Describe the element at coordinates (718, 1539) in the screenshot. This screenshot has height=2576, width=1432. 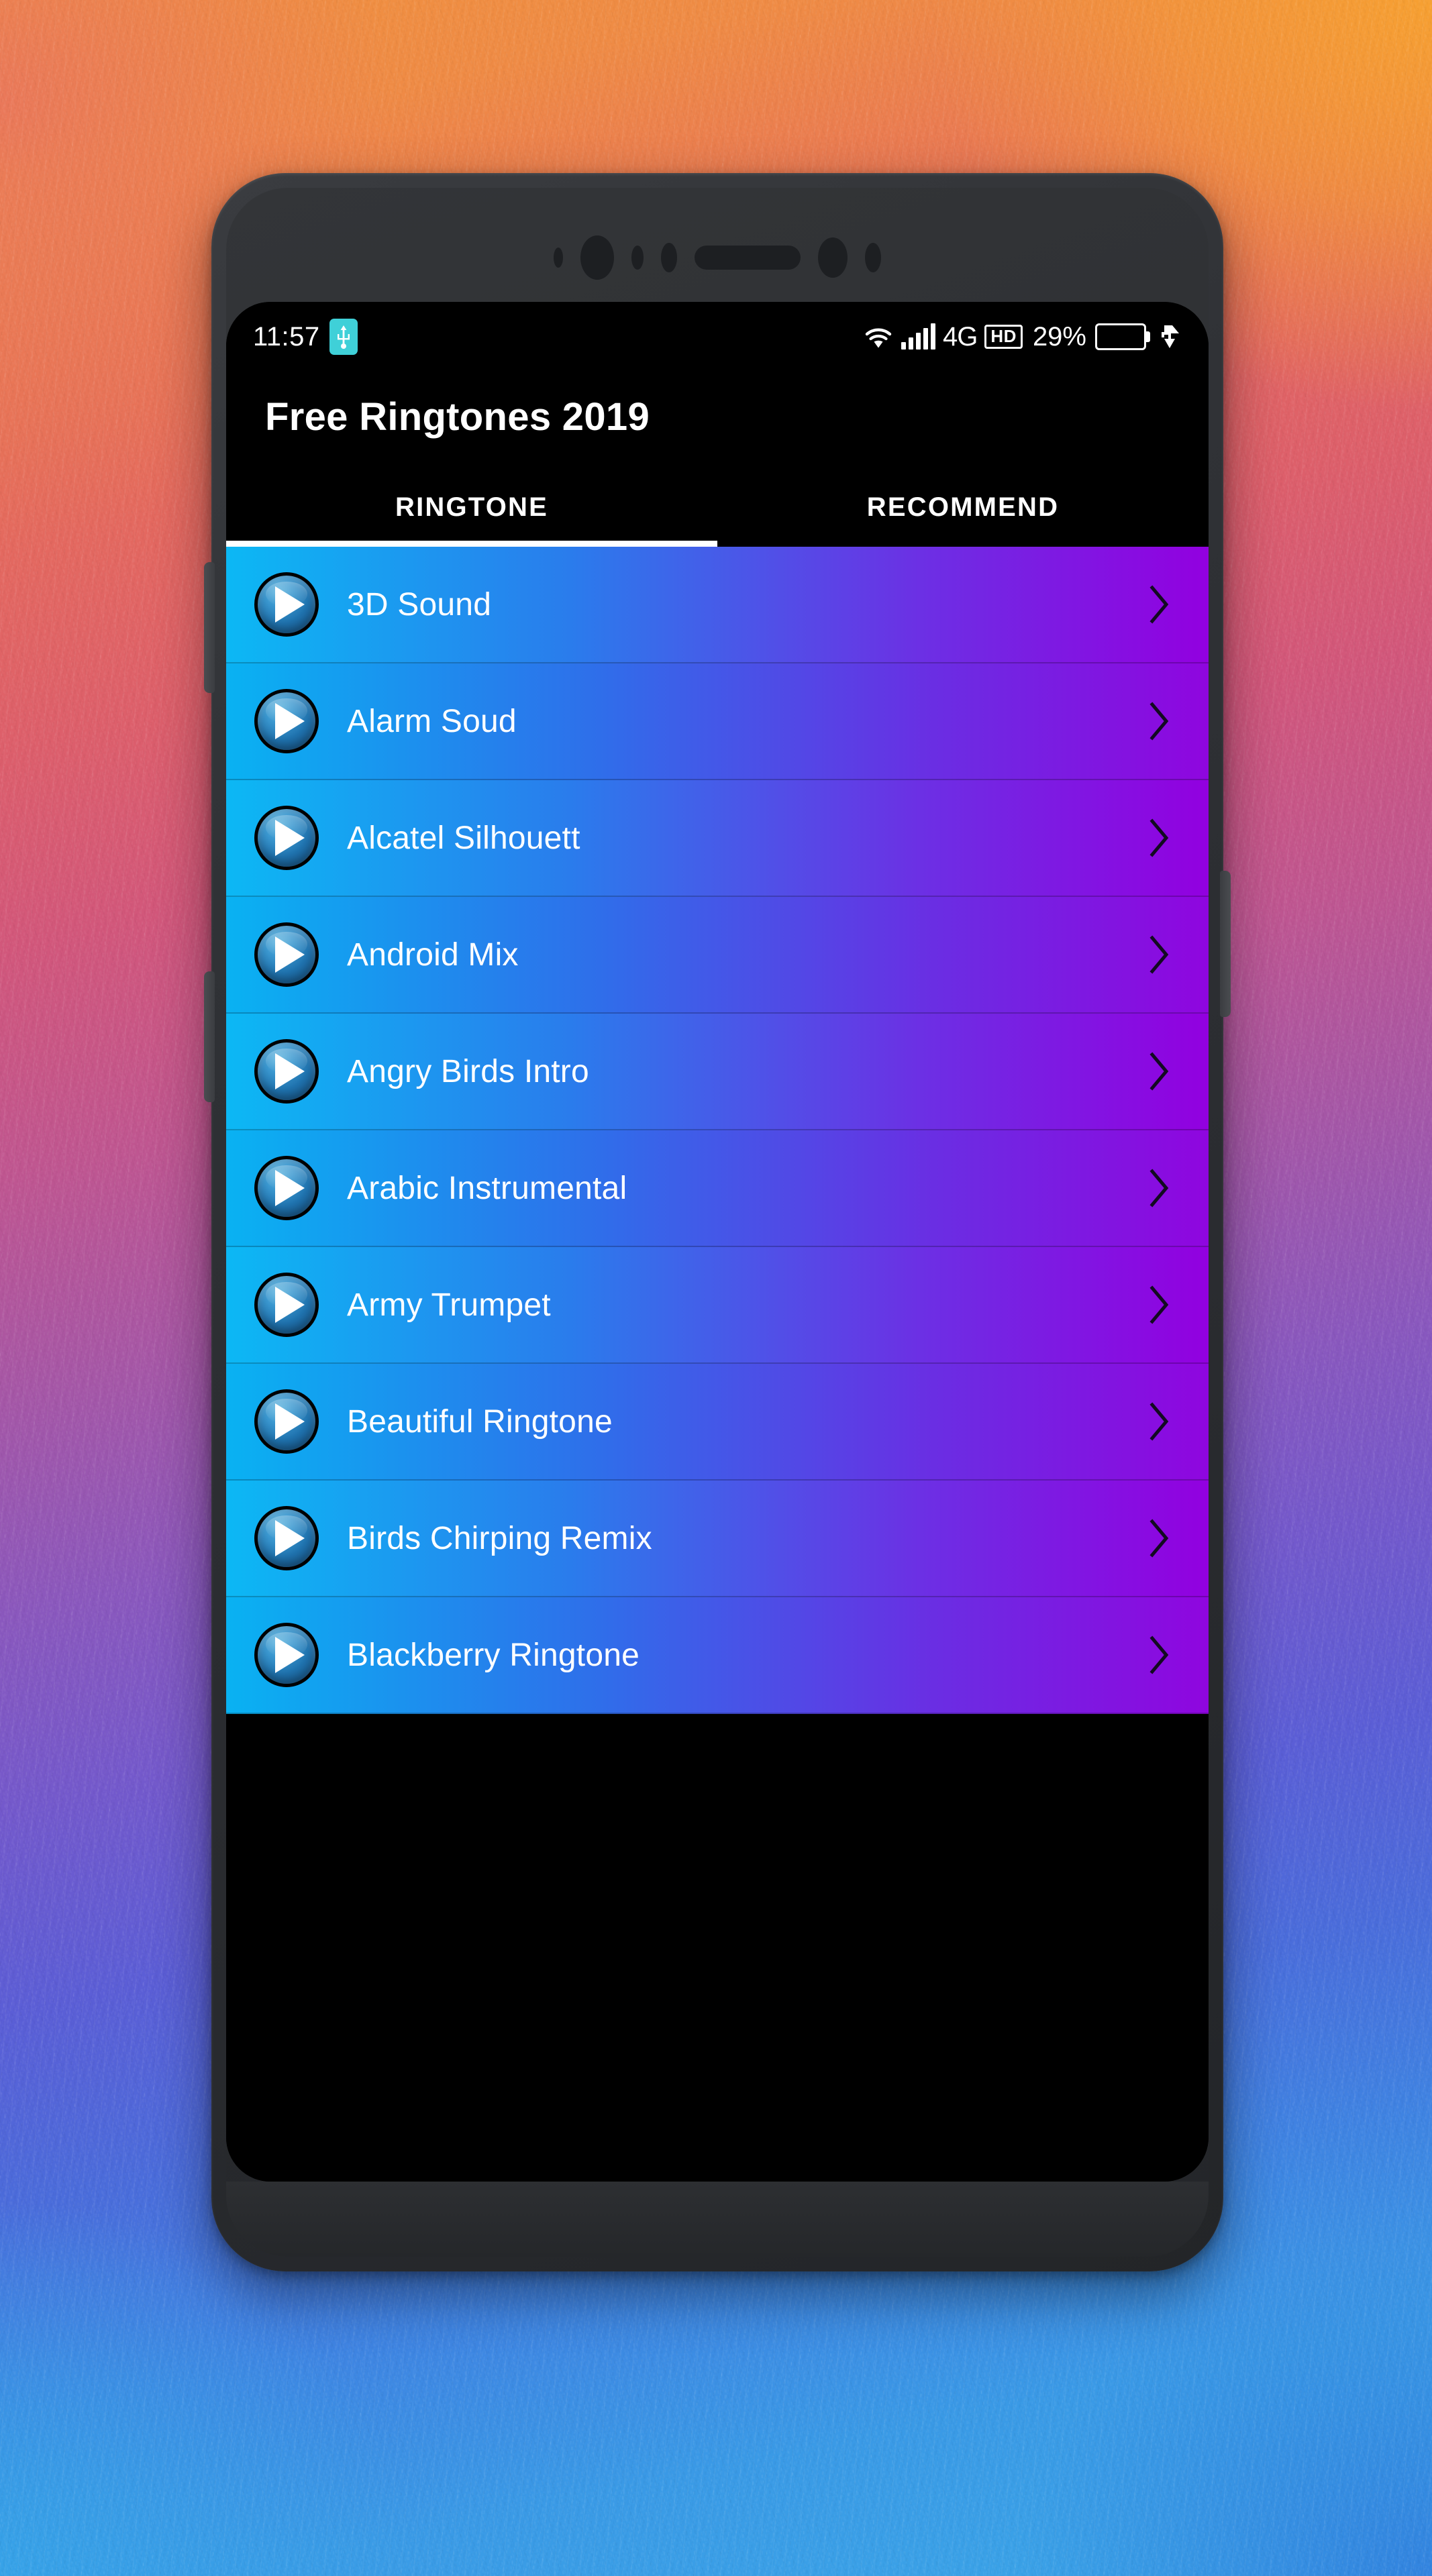
I see `list-item: Birds Chirping Remix` at that location.